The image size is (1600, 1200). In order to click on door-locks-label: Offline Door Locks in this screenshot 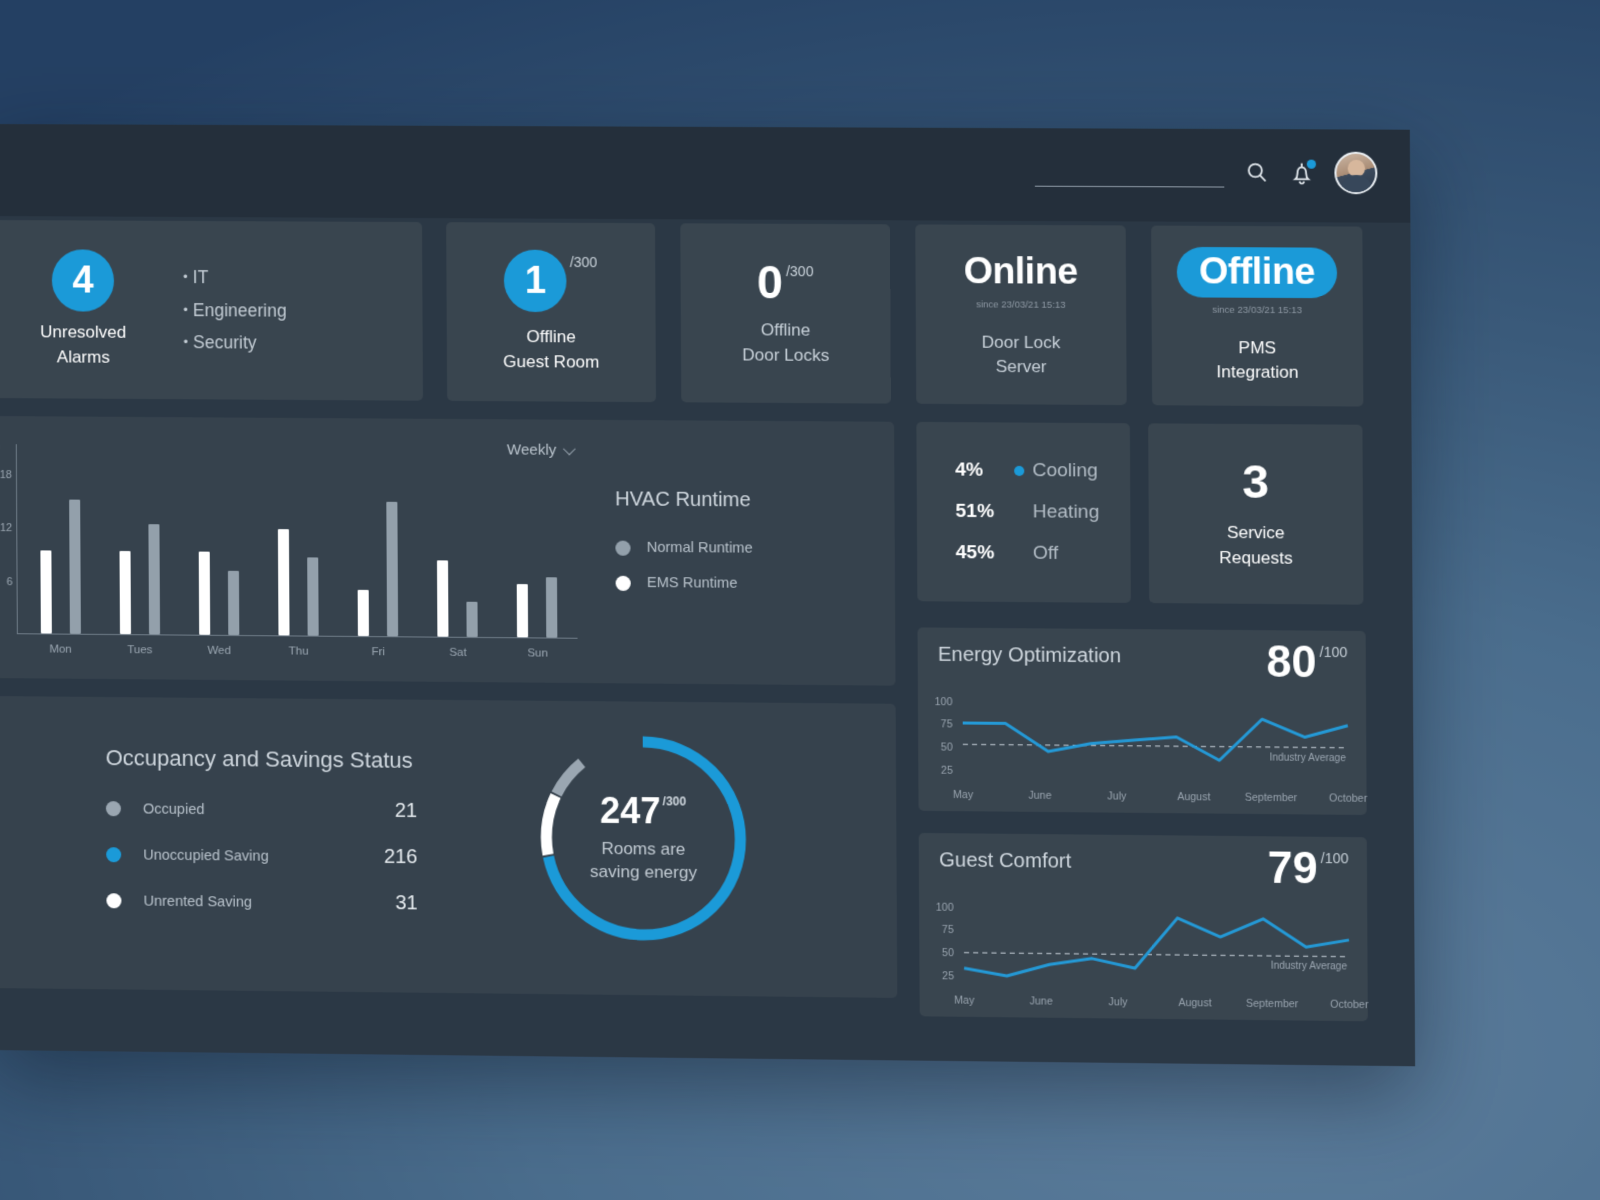, I will do `click(786, 342)`.